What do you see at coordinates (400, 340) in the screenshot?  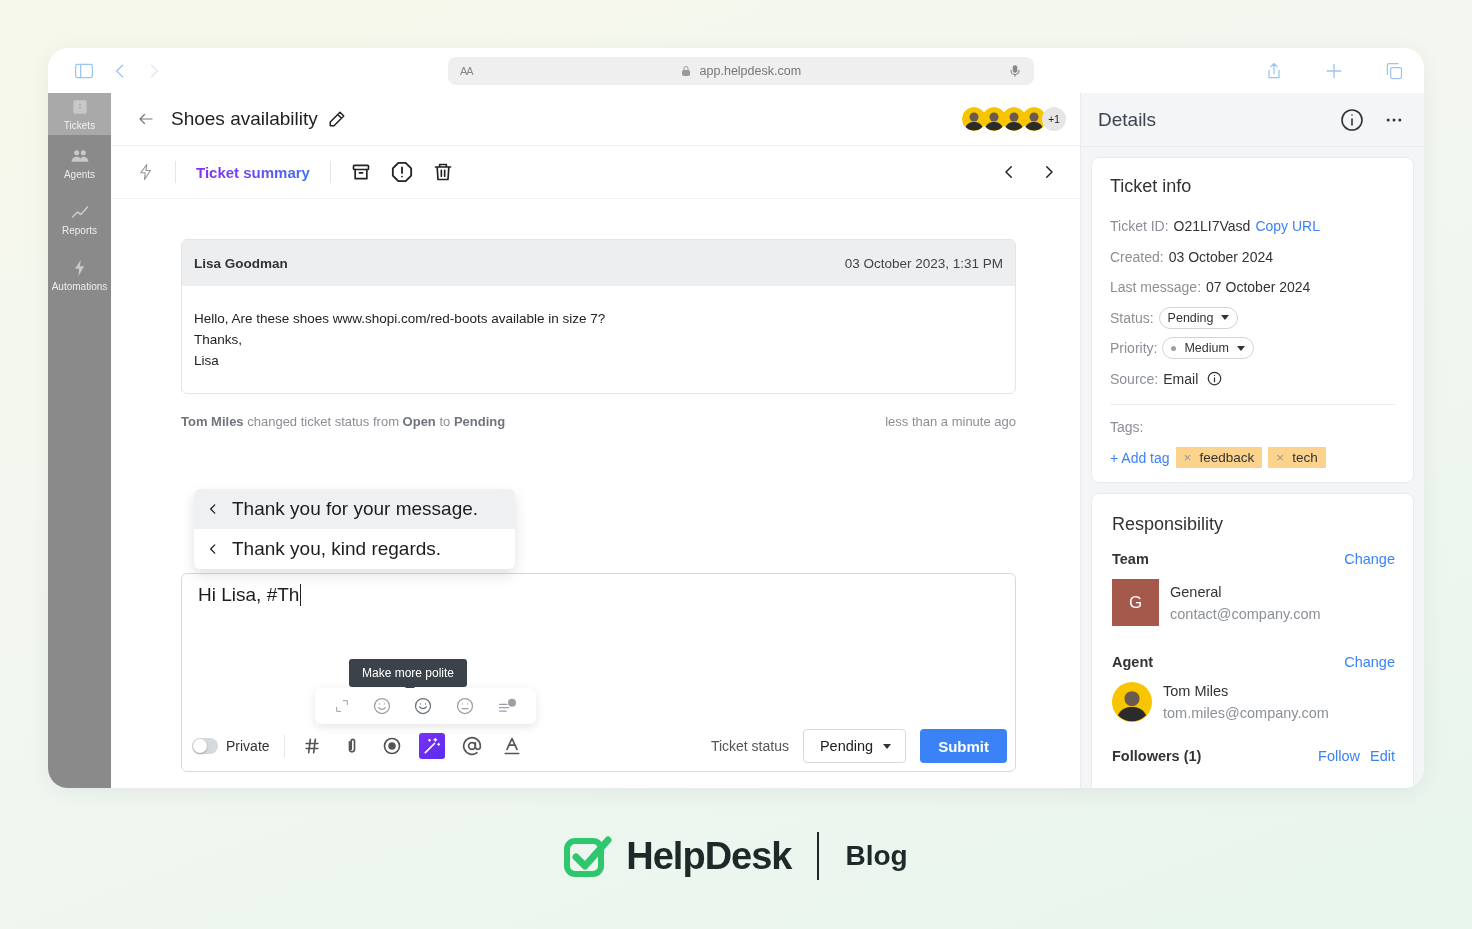 I see `message-body: Hello, Are these shoes www.shopi.com/red-boots available in size 7? Thanks, Lisa` at bounding box center [400, 340].